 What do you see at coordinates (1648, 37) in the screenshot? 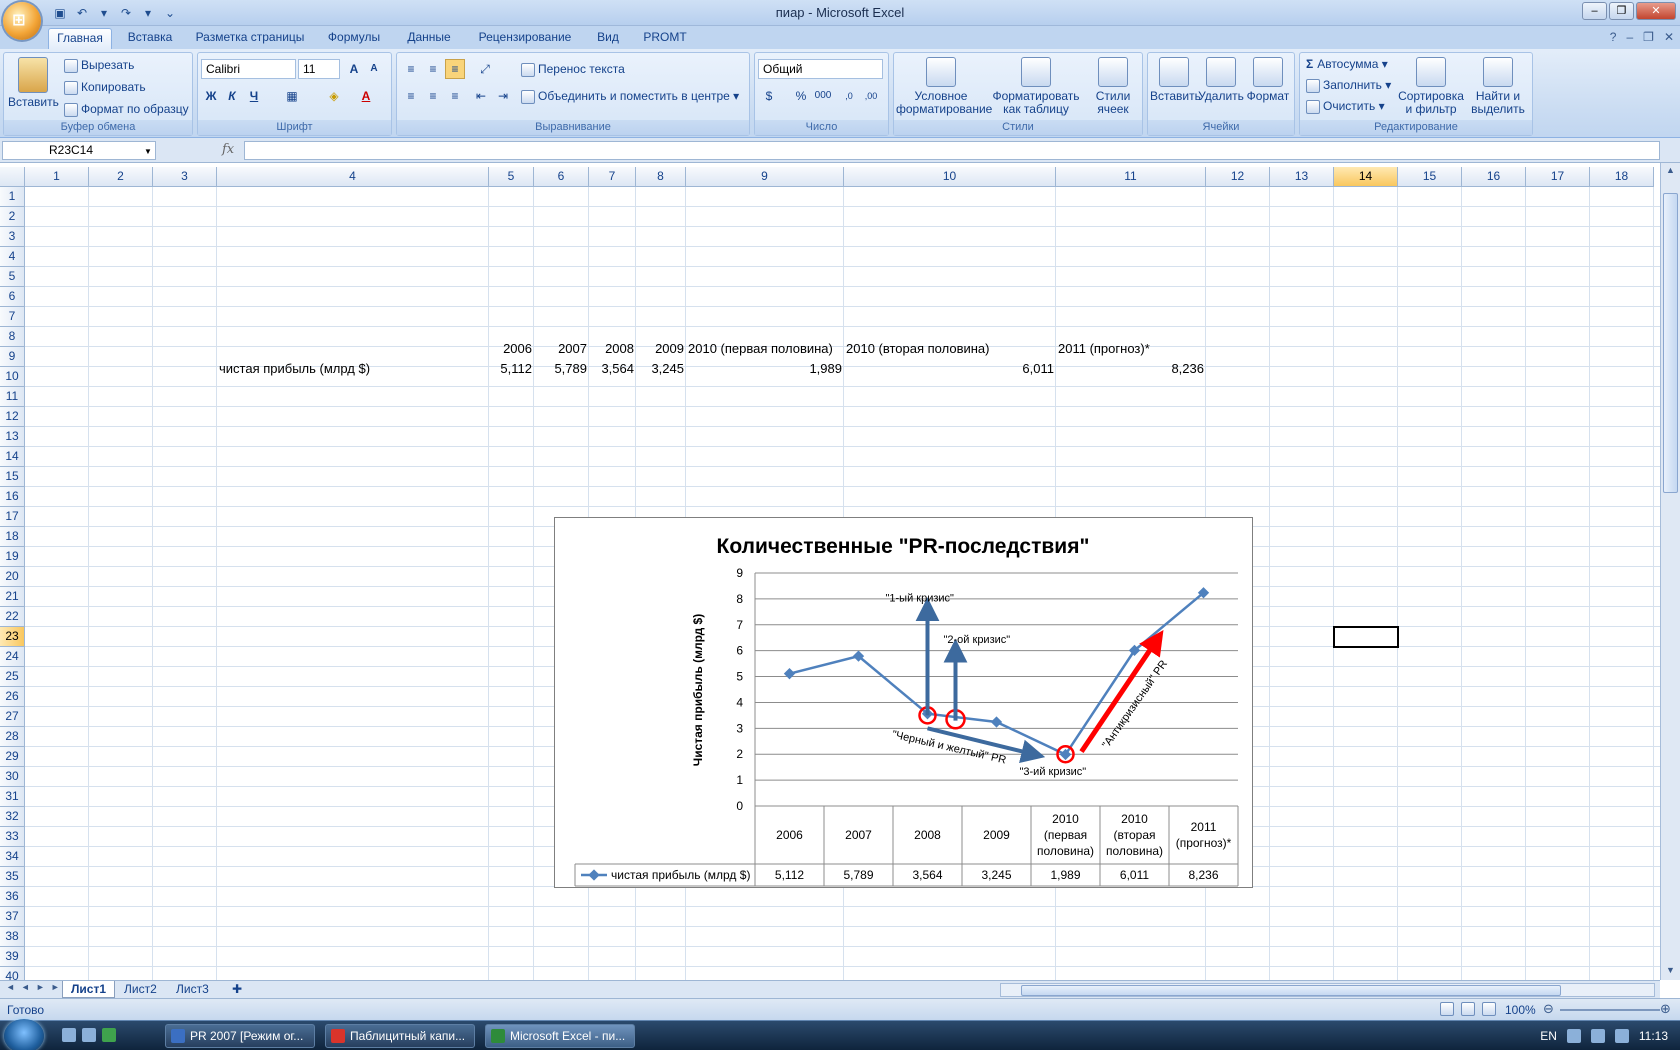
I see `doc-restore-icon: ❐` at bounding box center [1648, 37].